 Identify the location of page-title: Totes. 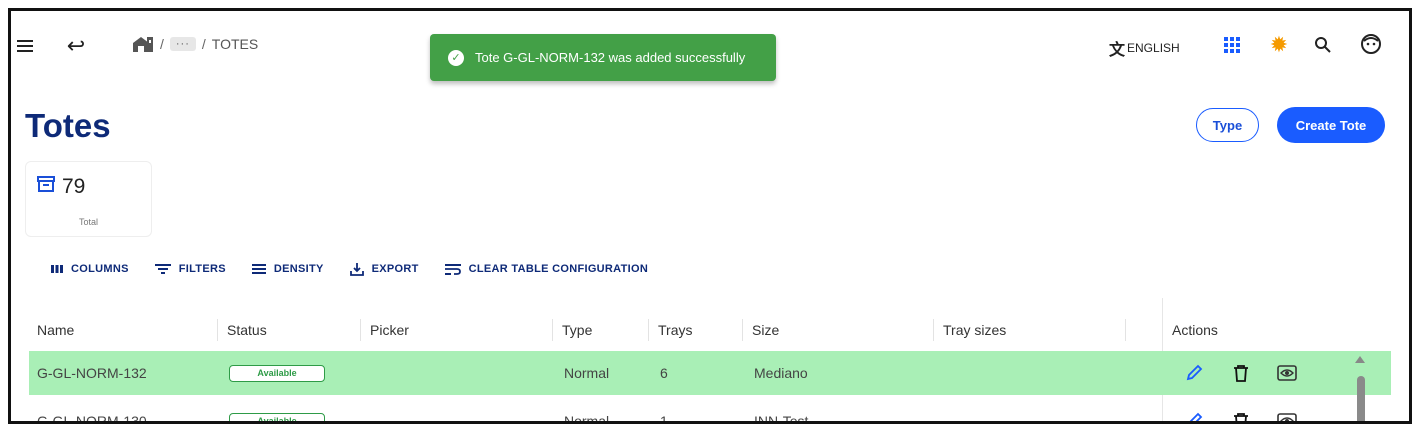
(68, 125).